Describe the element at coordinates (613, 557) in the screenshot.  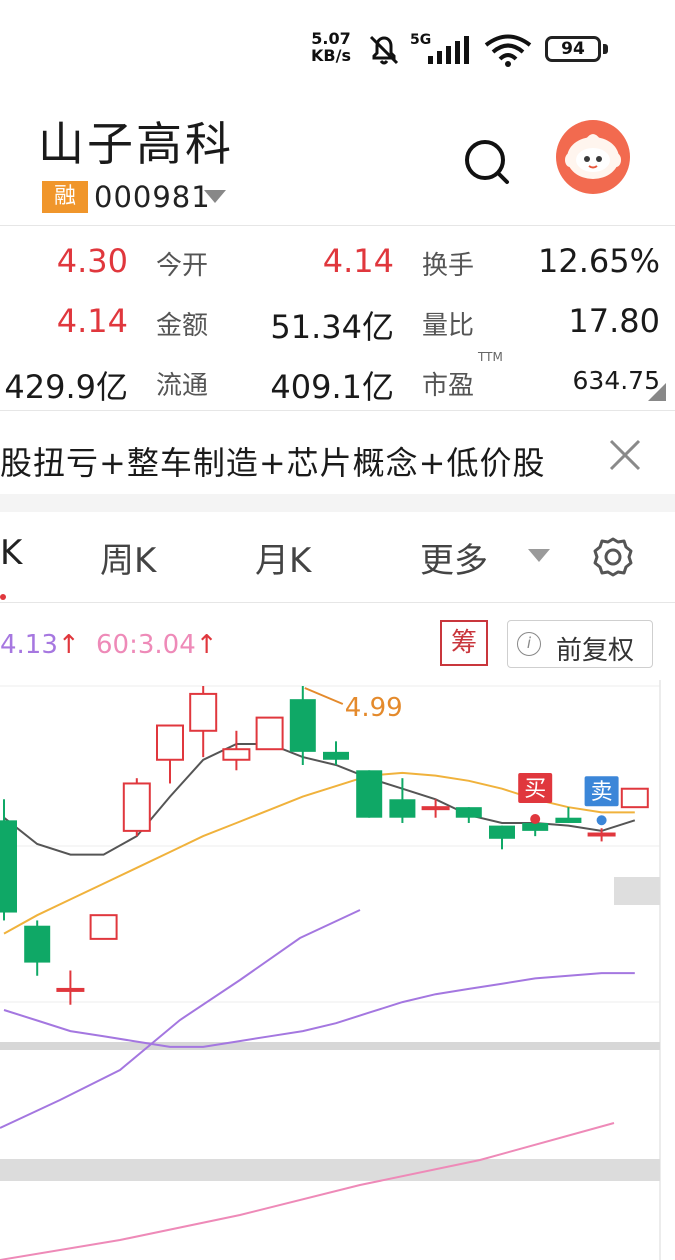
I see `gear-icon` at that location.